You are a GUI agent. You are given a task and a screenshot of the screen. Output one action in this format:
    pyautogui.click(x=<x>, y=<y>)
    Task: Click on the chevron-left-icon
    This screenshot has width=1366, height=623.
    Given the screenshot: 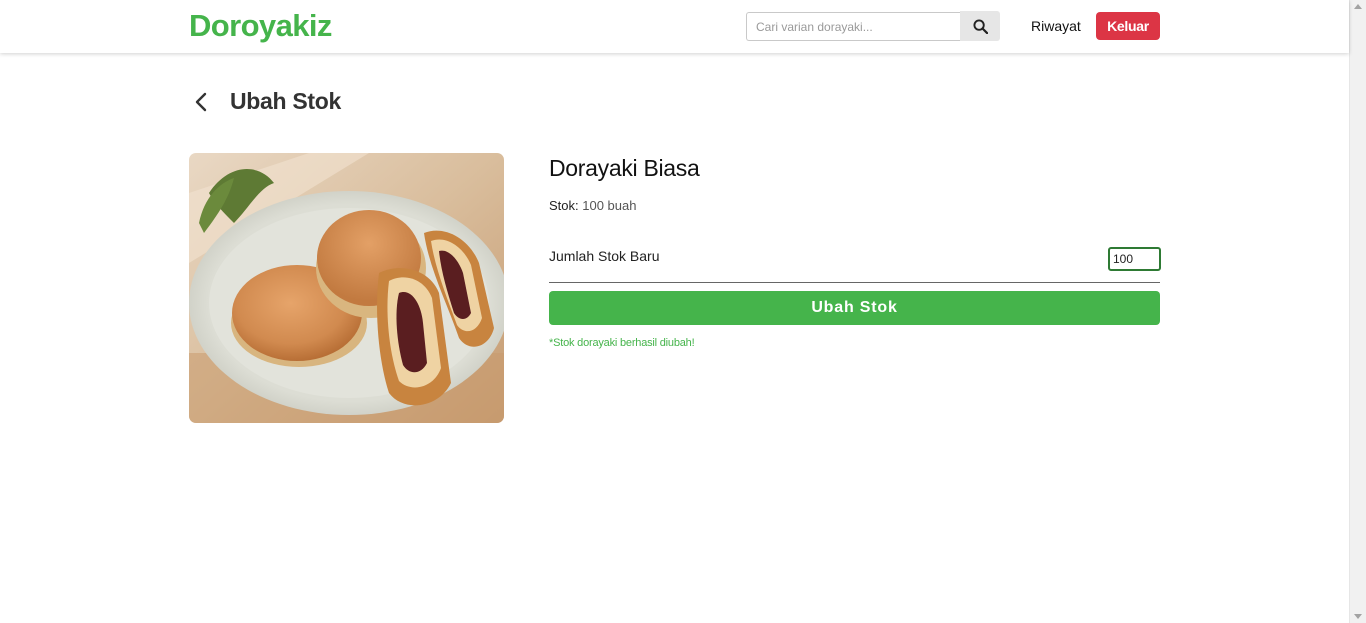 What is the action you would take?
    pyautogui.click(x=201, y=102)
    